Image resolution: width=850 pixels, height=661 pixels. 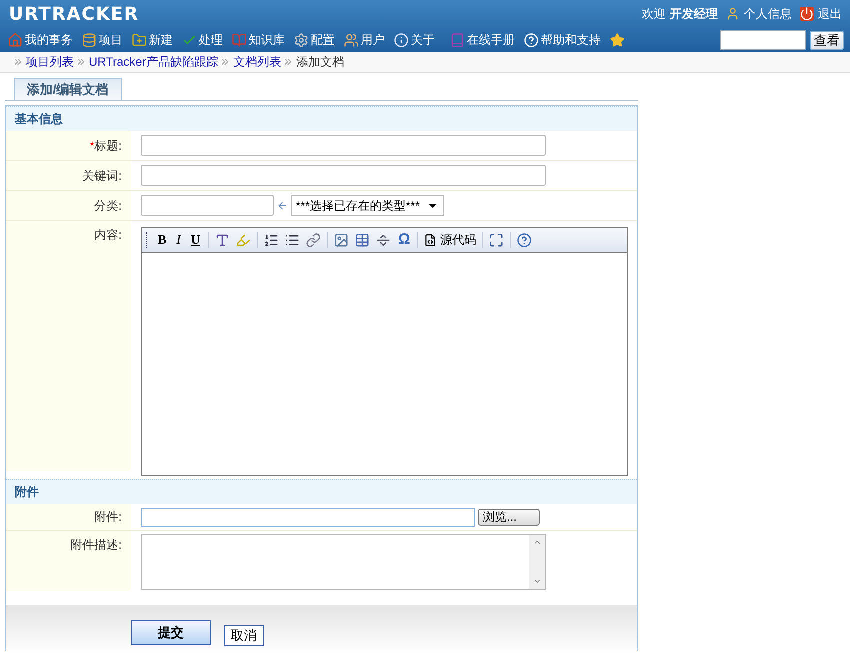 I want to click on underline-button: U, so click(x=196, y=240).